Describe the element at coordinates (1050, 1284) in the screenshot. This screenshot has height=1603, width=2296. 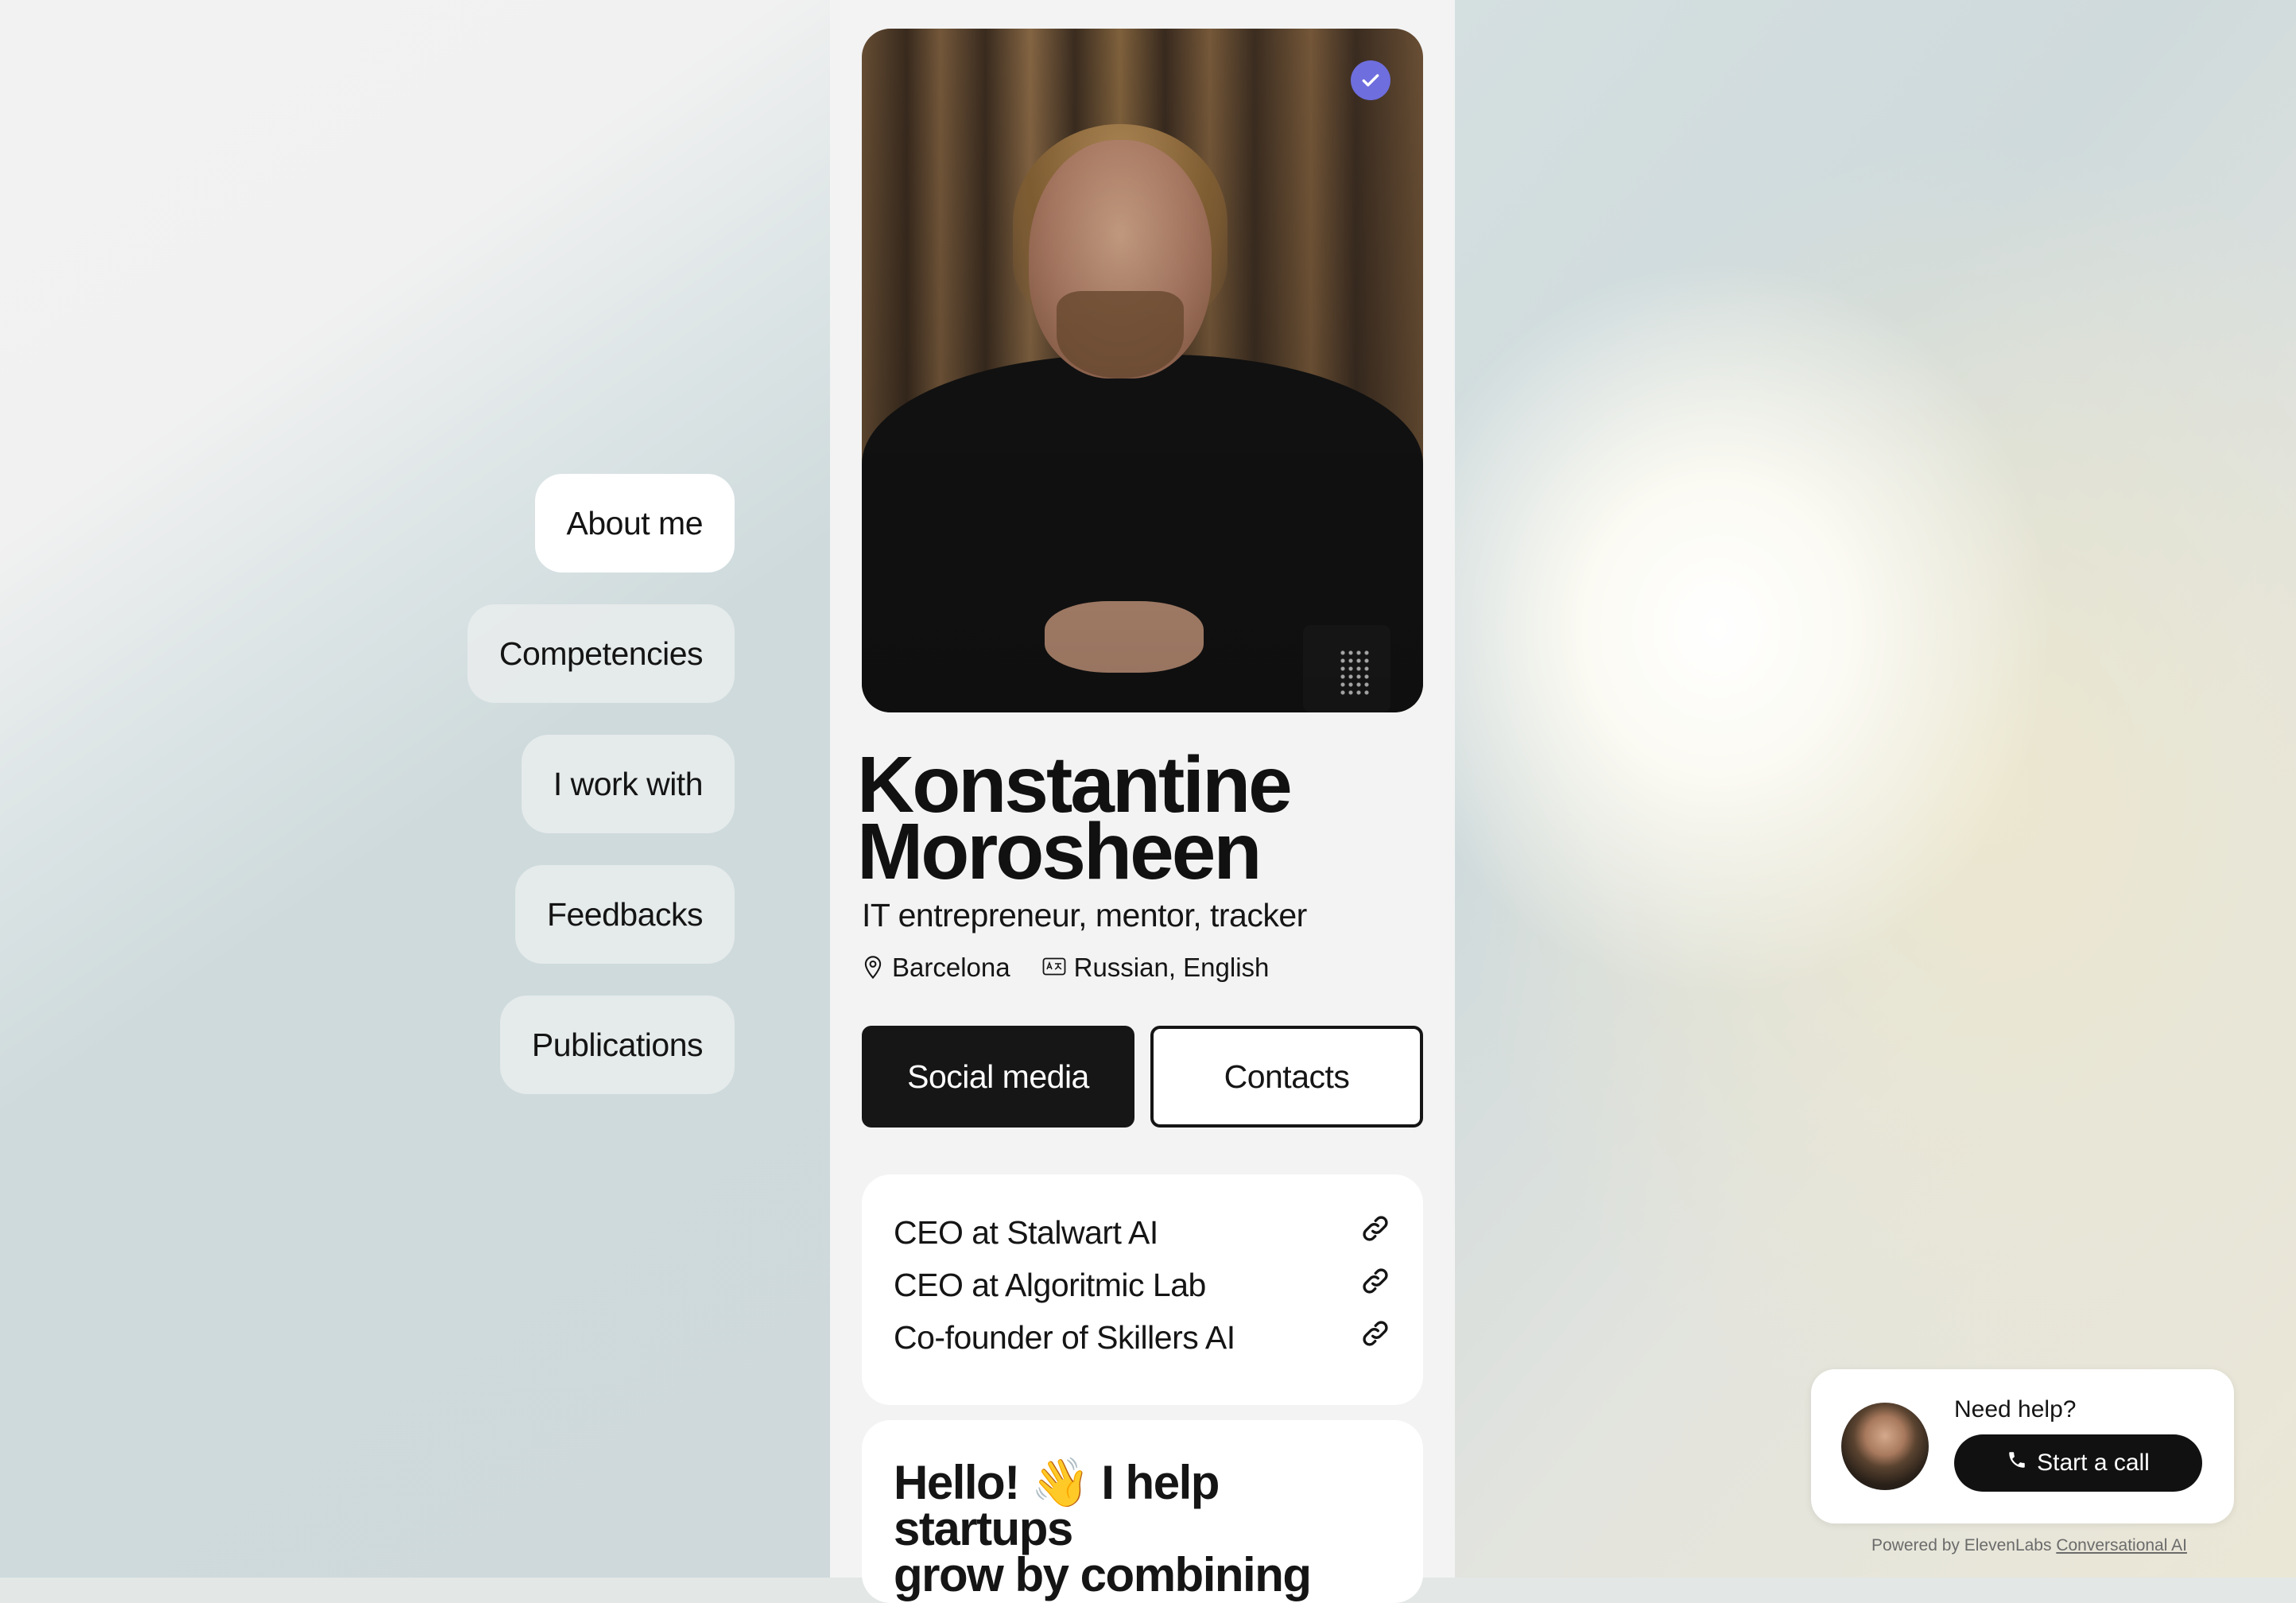
I see `role-label: CEO at Algoritmic Lab` at that location.